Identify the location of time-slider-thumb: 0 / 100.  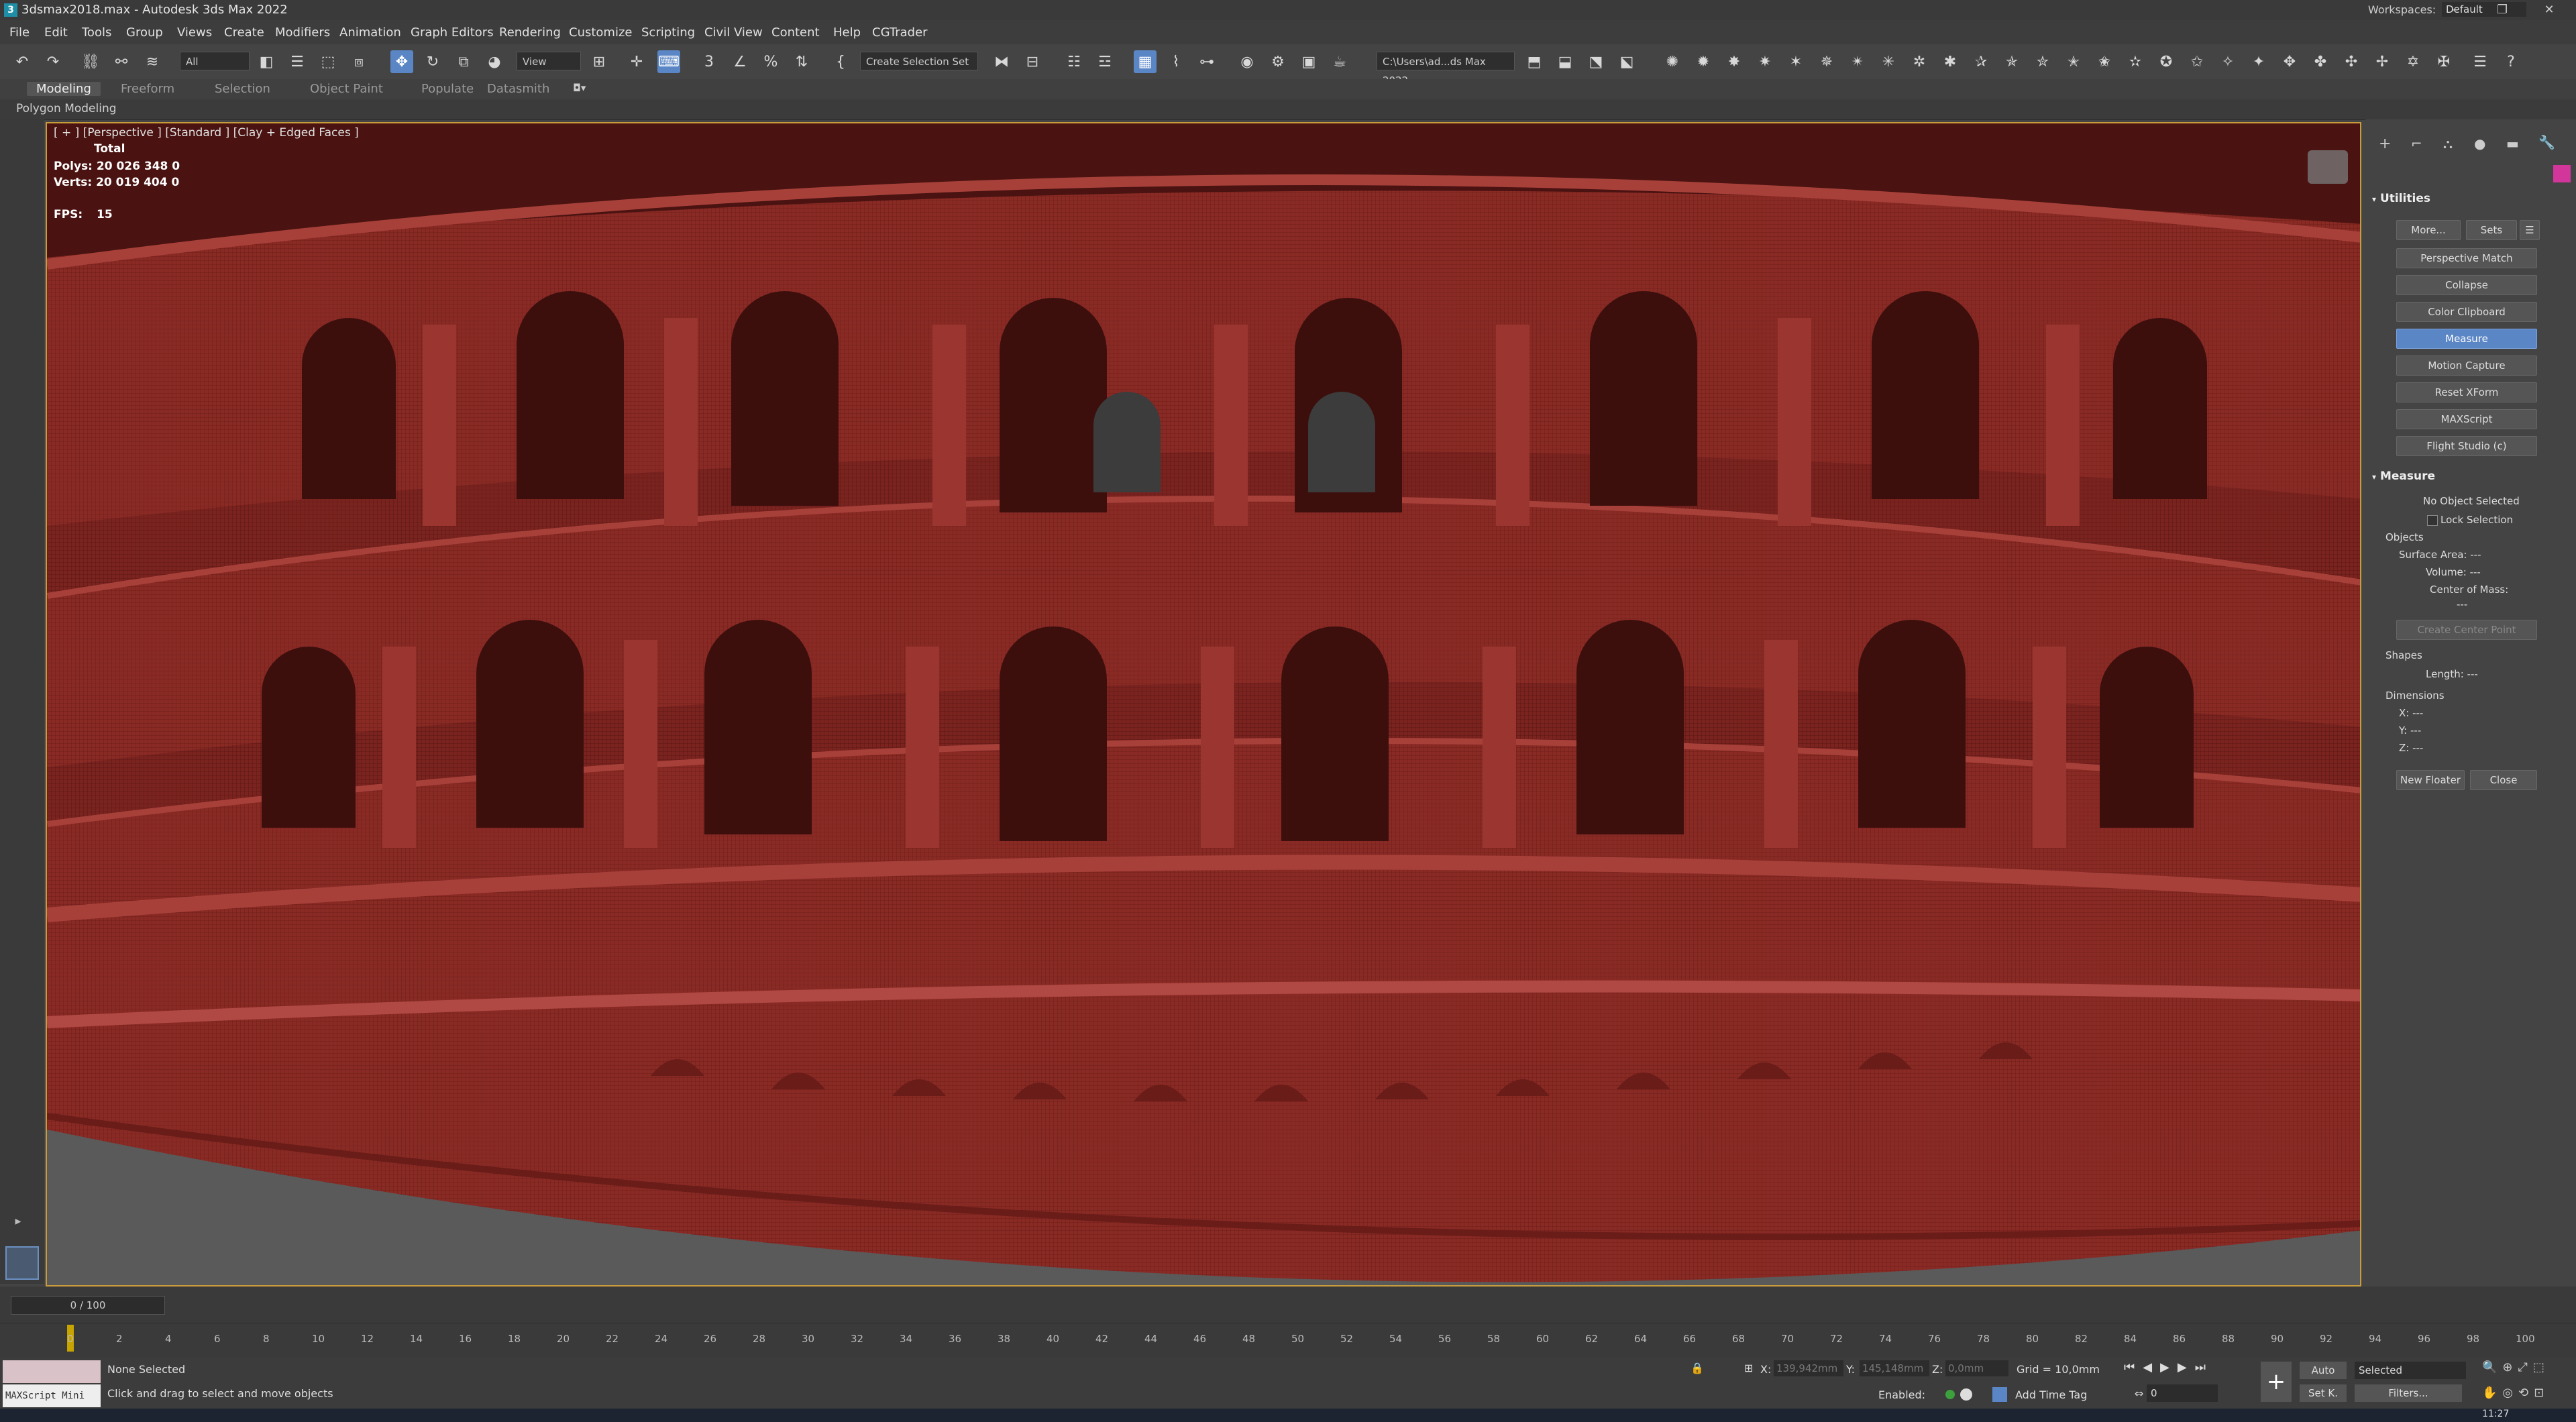
(88, 1305).